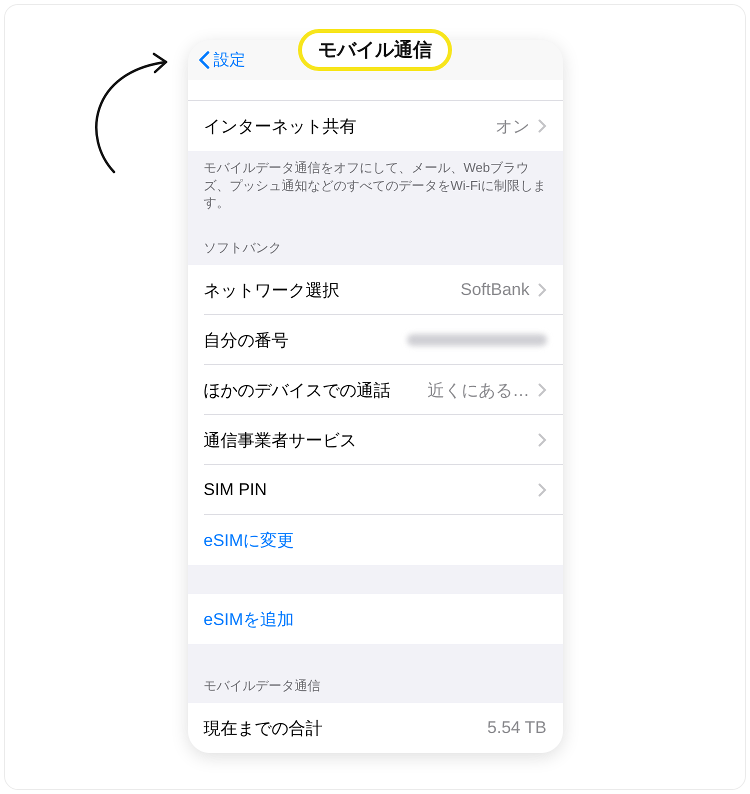  I want to click on highlighted-title: モバイル通信, so click(375, 50).